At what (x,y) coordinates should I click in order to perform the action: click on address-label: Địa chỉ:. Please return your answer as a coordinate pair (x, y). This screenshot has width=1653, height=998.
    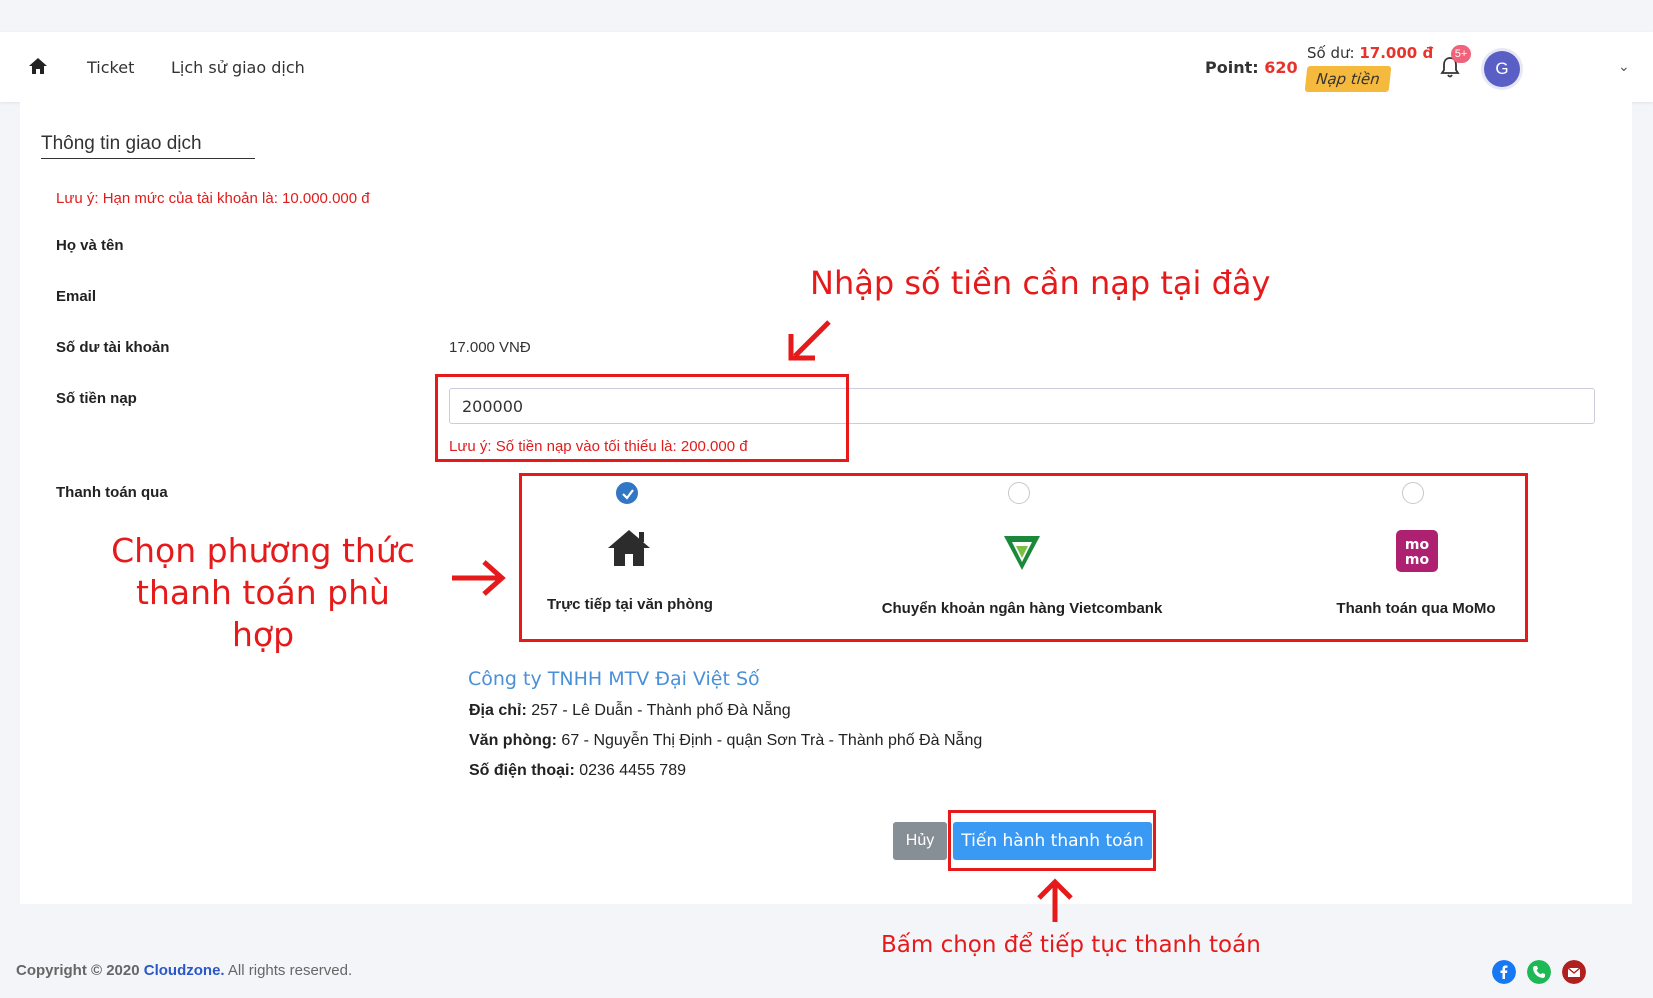
    Looking at the image, I should click on (498, 710).